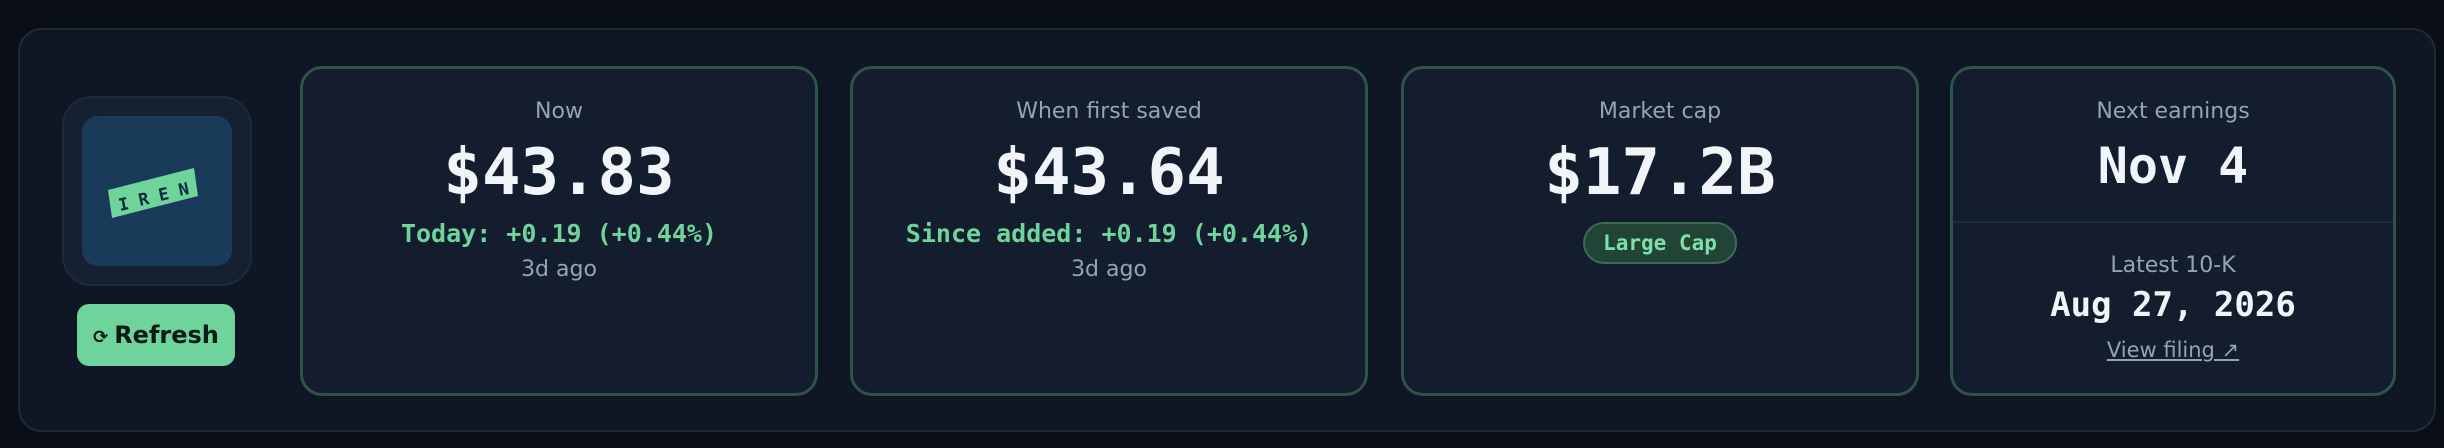 The width and height of the screenshot is (2444, 448). What do you see at coordinates (2173, 166) in the screenshot?
I see `next-earnings-date: Nov 4` at bounding box center [2173, 166].